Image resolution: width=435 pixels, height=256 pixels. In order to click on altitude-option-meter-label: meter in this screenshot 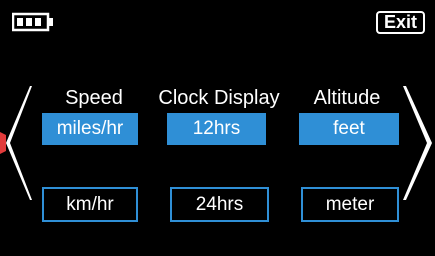, I will do `click(350, 204)`.